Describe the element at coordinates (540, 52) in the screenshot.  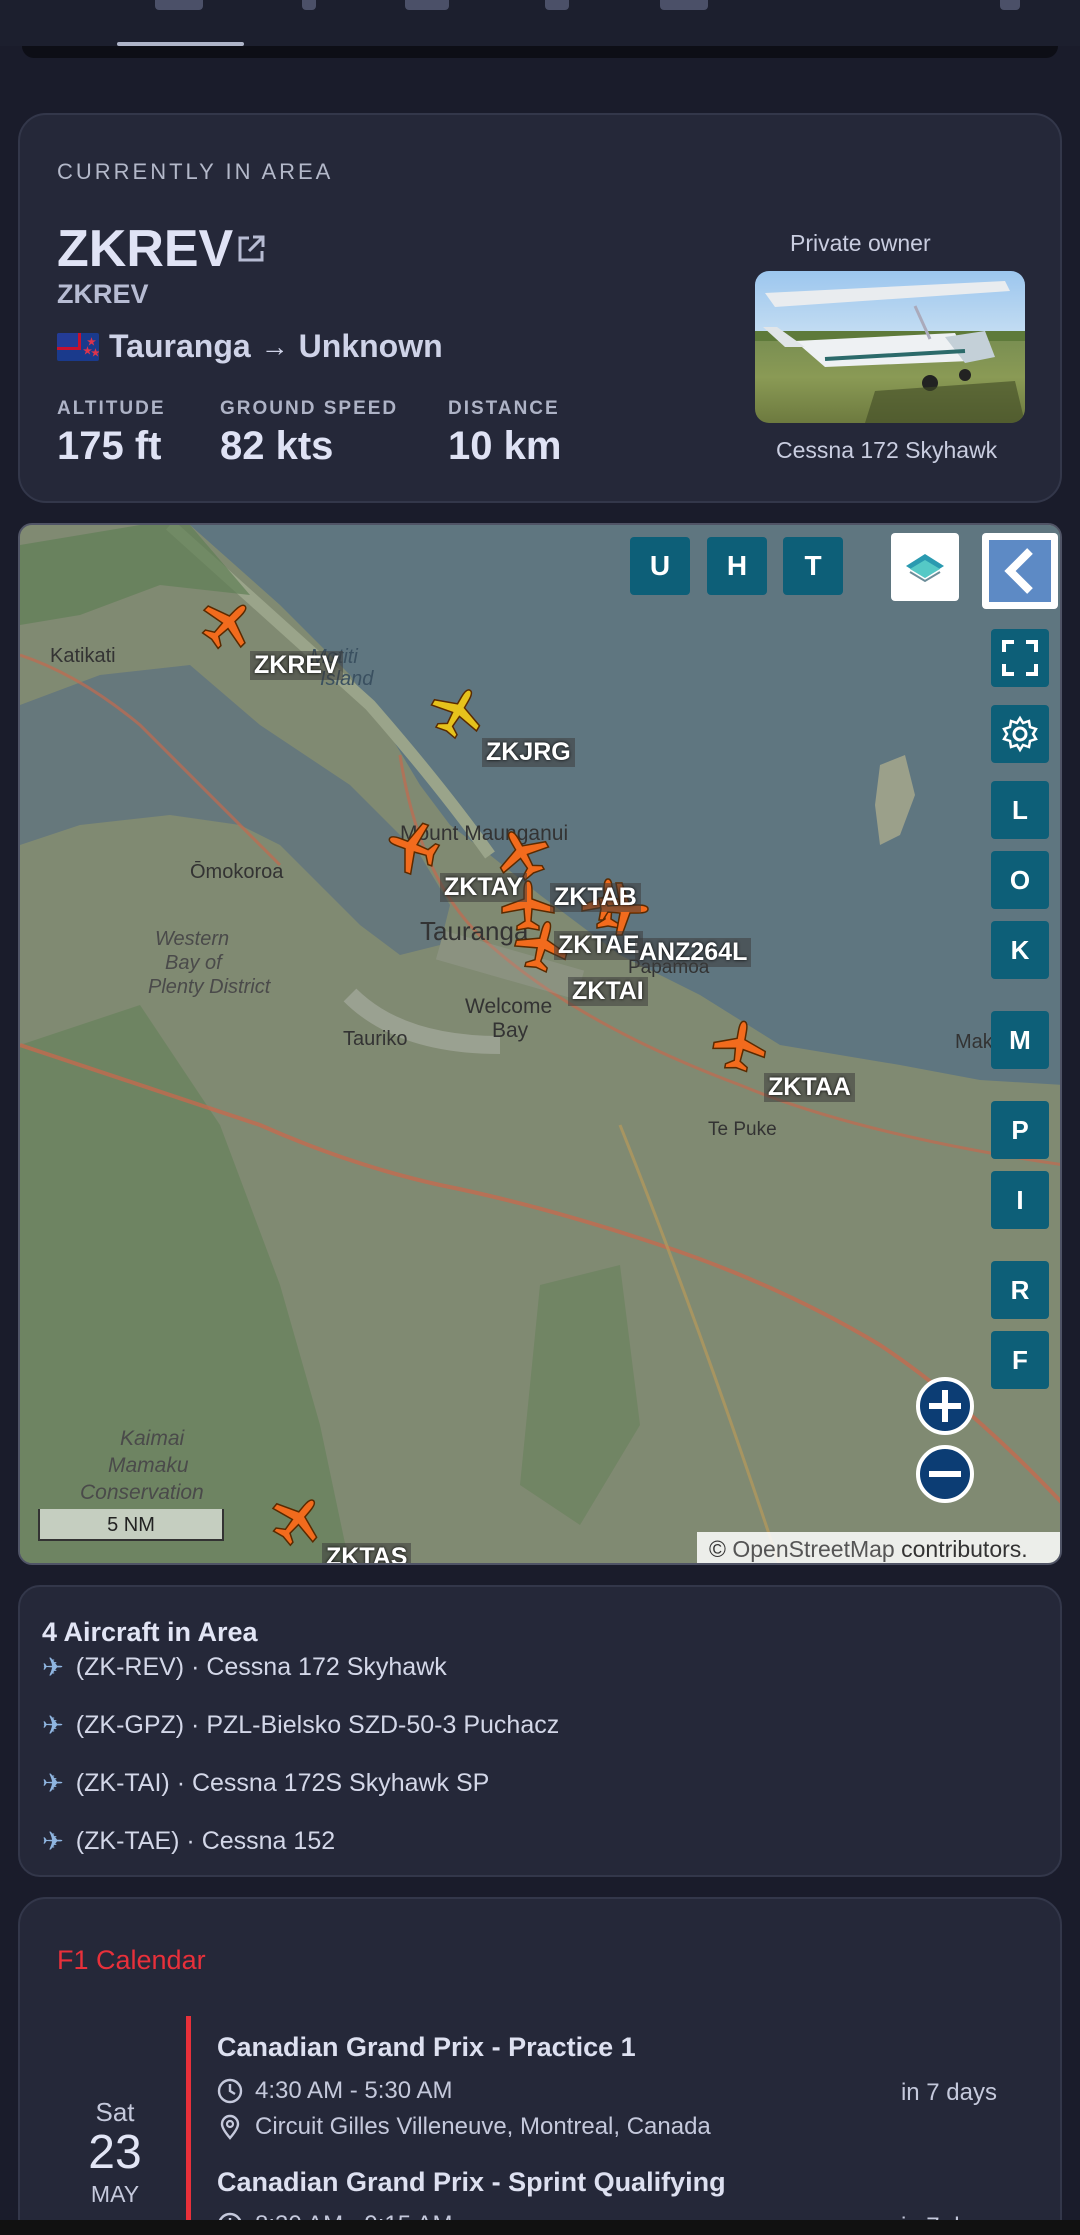
I see `previous-card-edge` at that location.